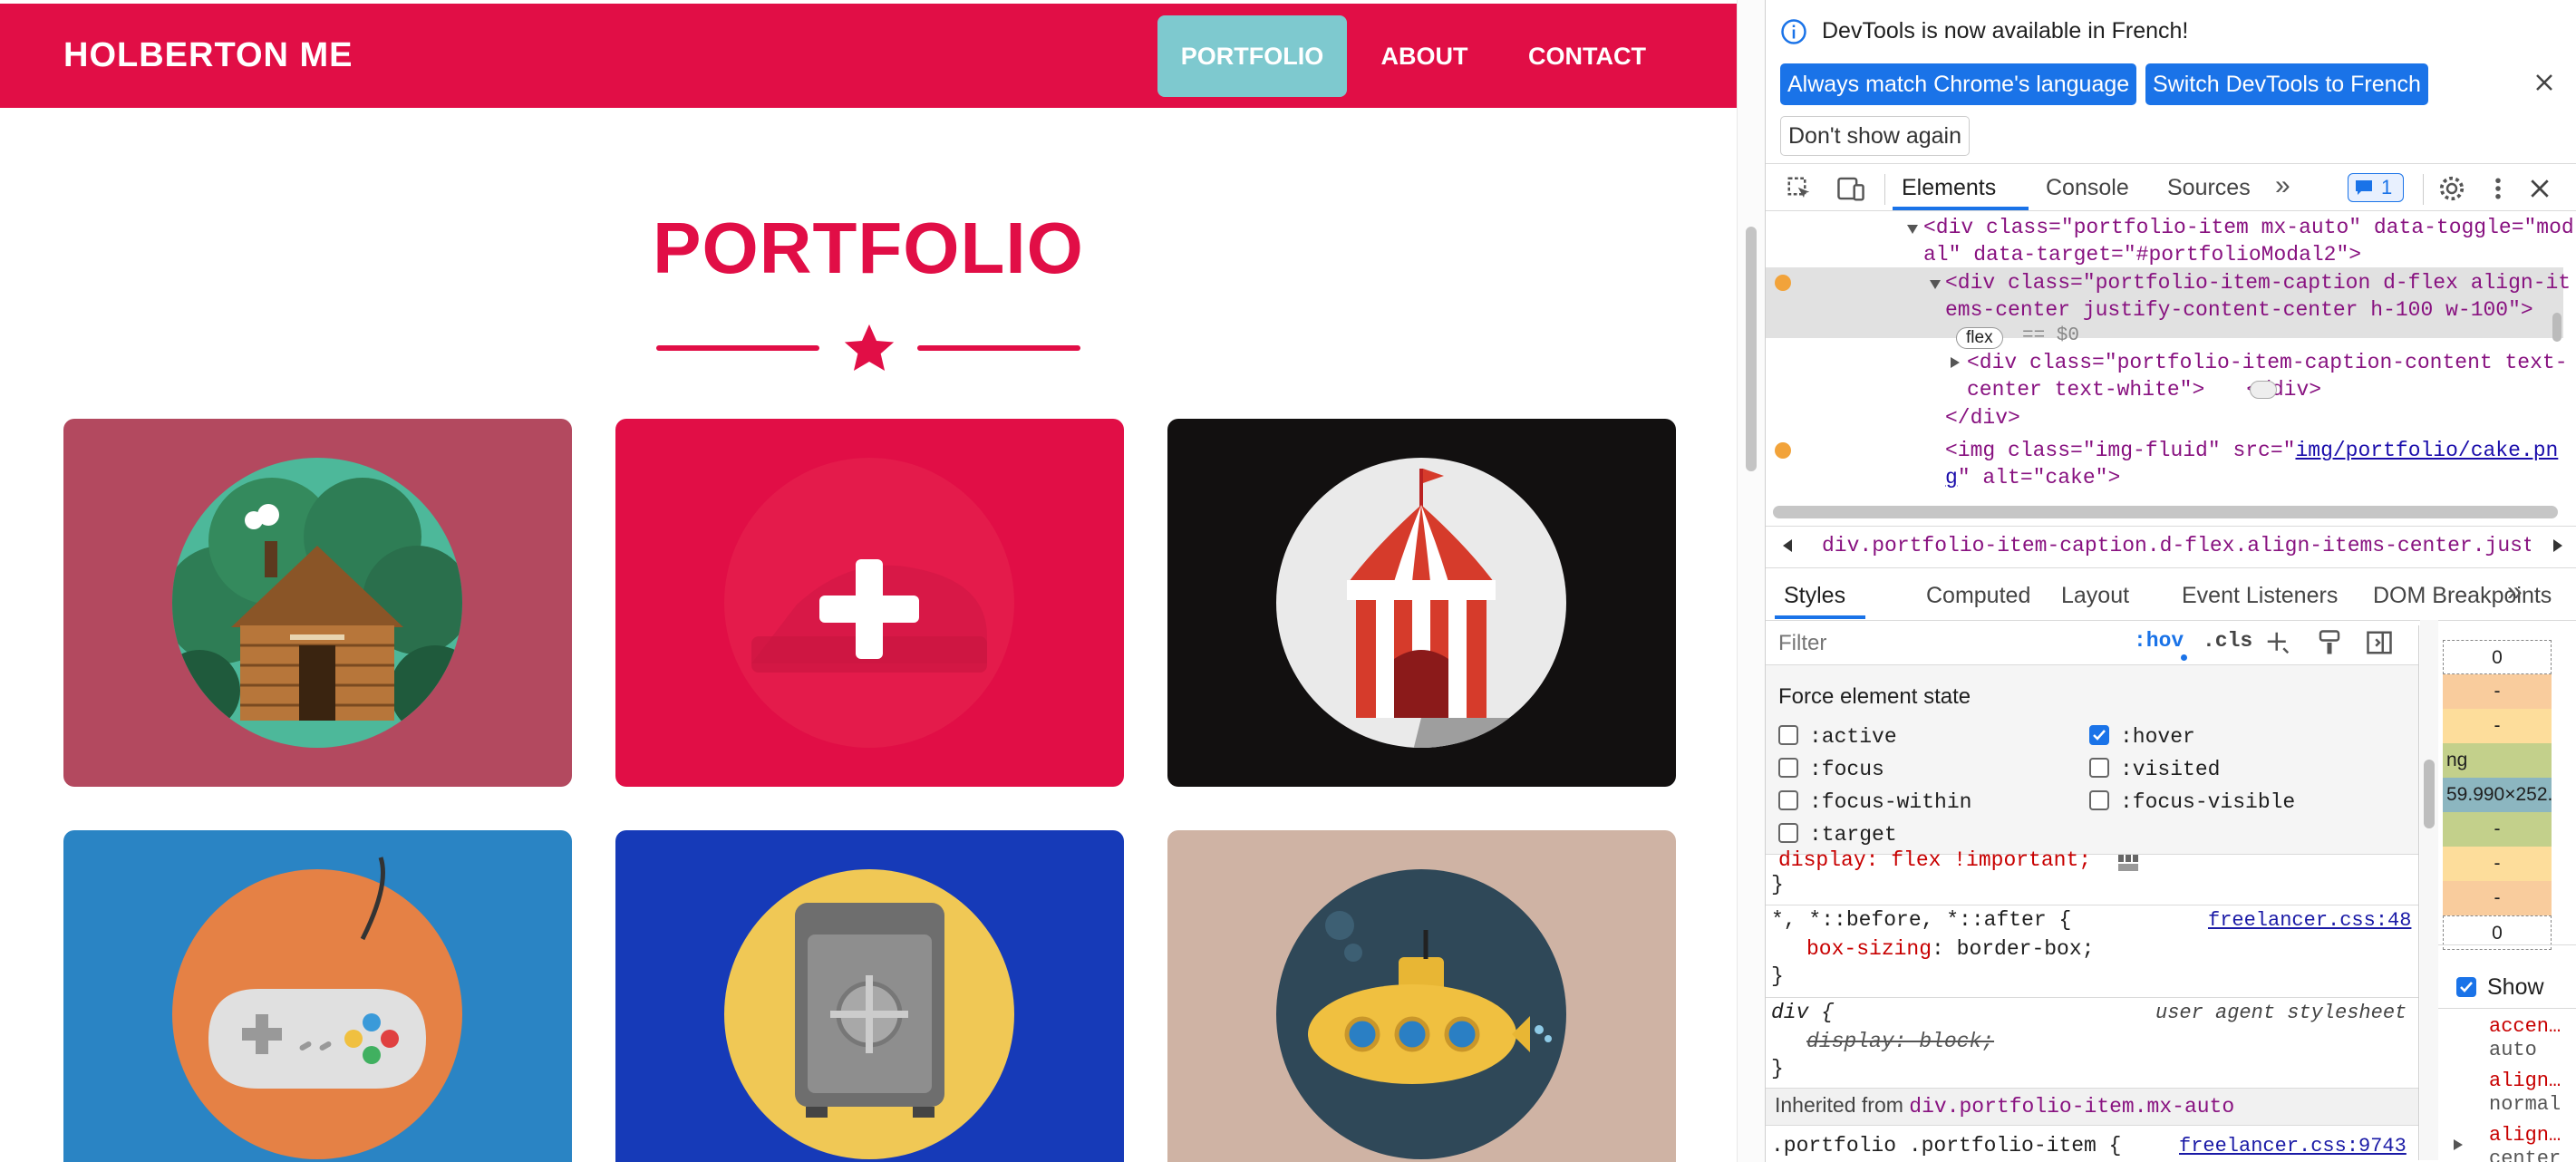 The height and width of the screenshot is (1162, 2576). Describe the element at coordinates (2556, 327) in the screenshot. I see `dom-scrollbar-thumb` at that location.